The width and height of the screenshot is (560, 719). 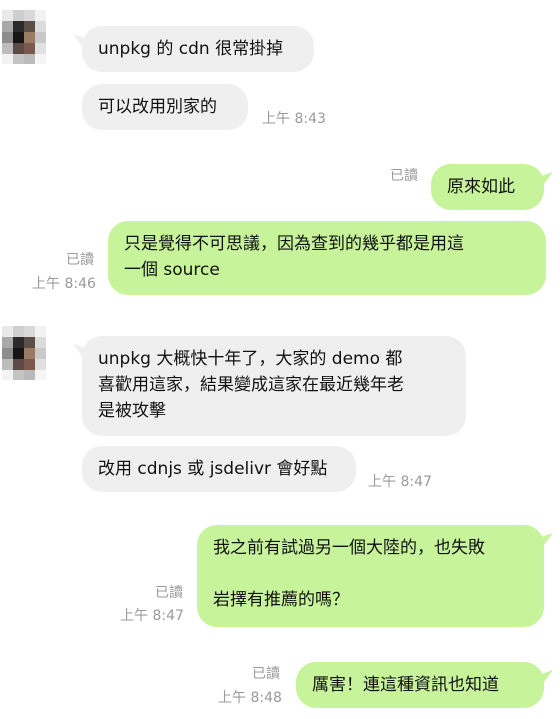 What do you see at coordinates (481, 187) in the screenshot?
I see `message-text: 原來如此` at bounding box center [481, 187].